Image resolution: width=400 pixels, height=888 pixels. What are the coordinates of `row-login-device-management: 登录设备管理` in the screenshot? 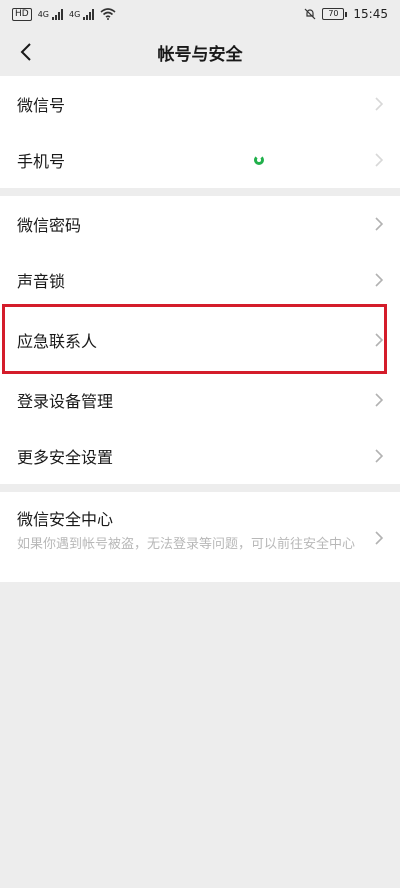 It's located at (200, 400).